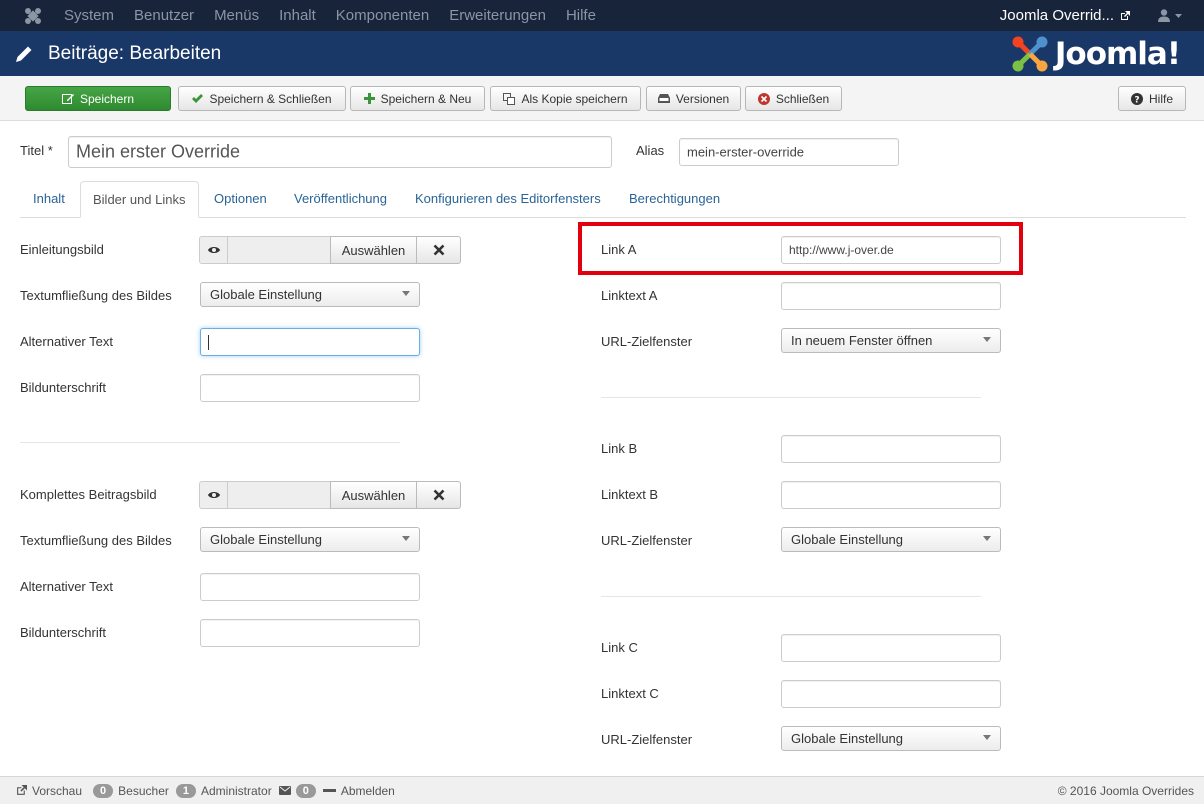  I want to click on messages-status: 0, so click(297, 790).